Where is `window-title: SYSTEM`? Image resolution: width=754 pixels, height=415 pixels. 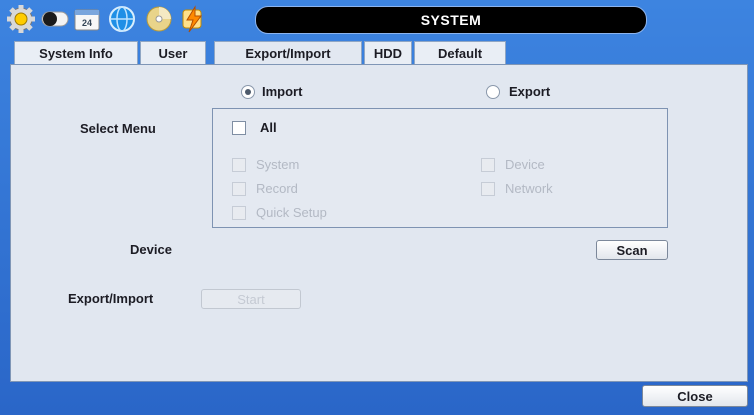
window-title: SYSTEM is located at coordinates (451, 20).